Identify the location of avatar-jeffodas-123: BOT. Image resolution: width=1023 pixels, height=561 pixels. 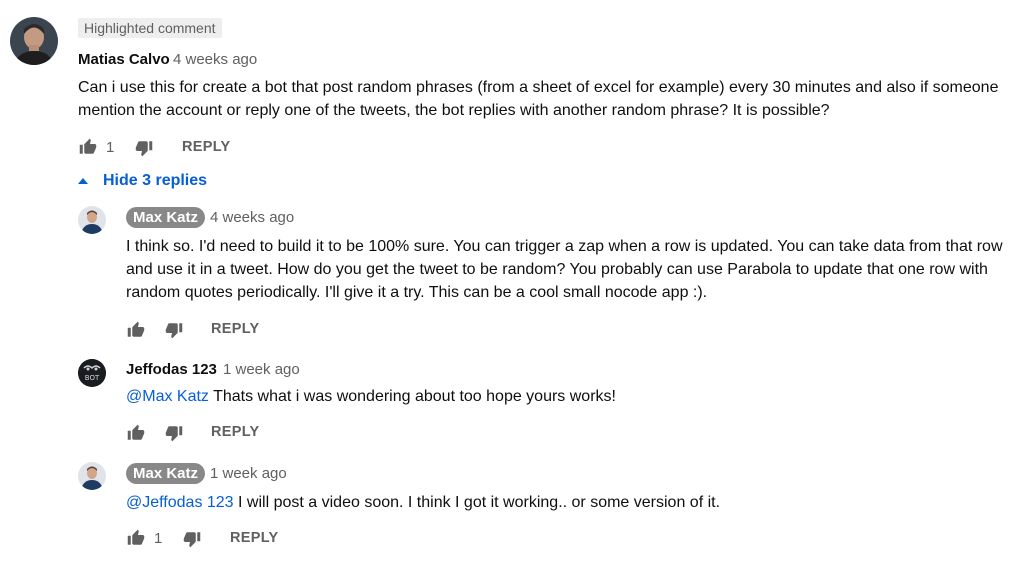
(92, 373).